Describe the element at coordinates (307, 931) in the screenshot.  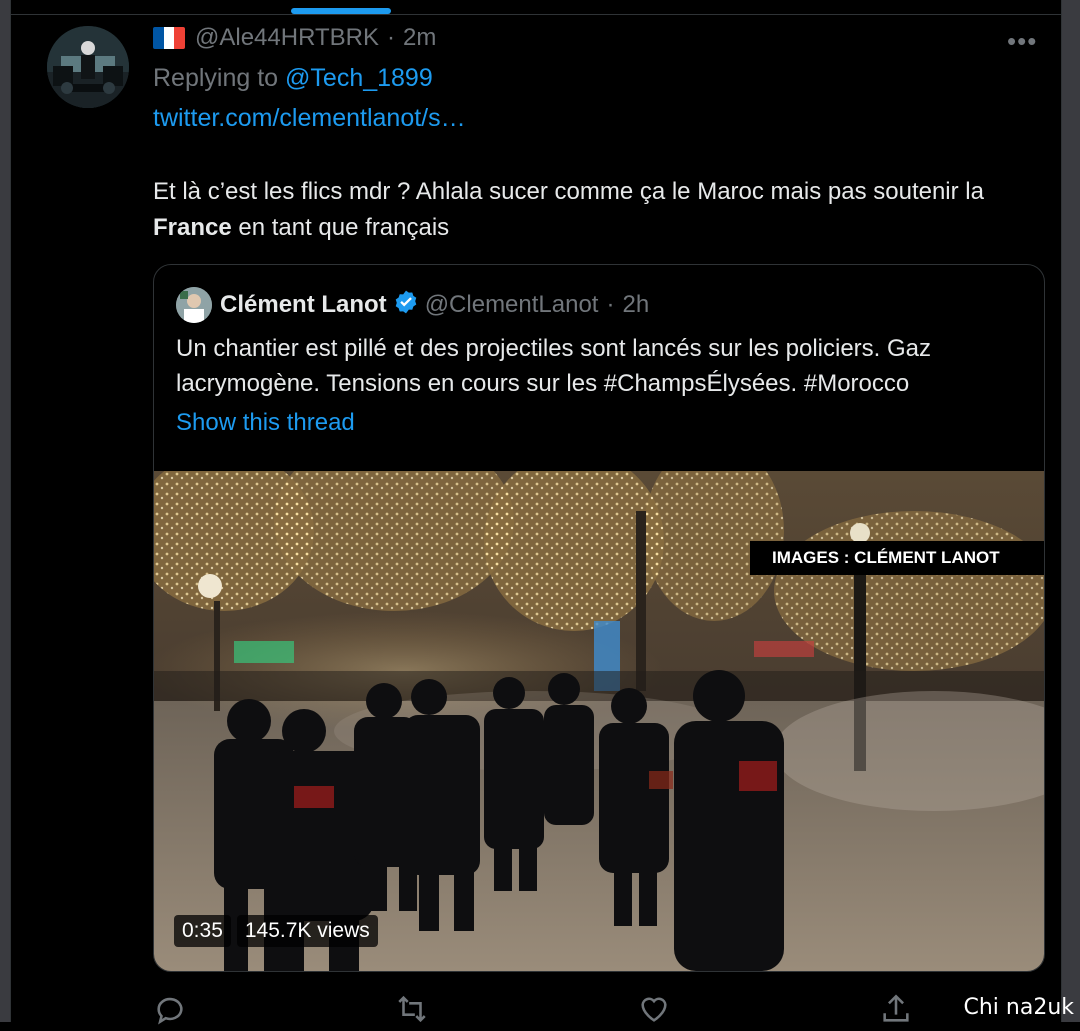
I see `video-views: 145.7K views` at that location.